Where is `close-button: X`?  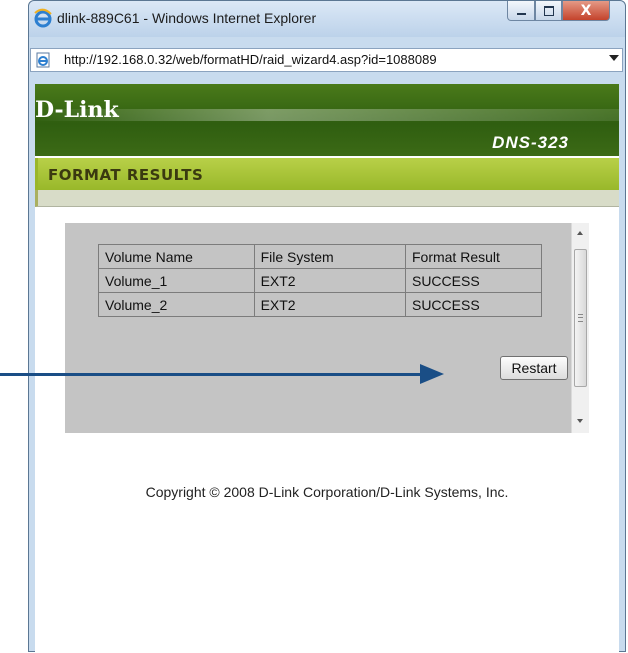 close-button: X is located at coordinates (586, 11).